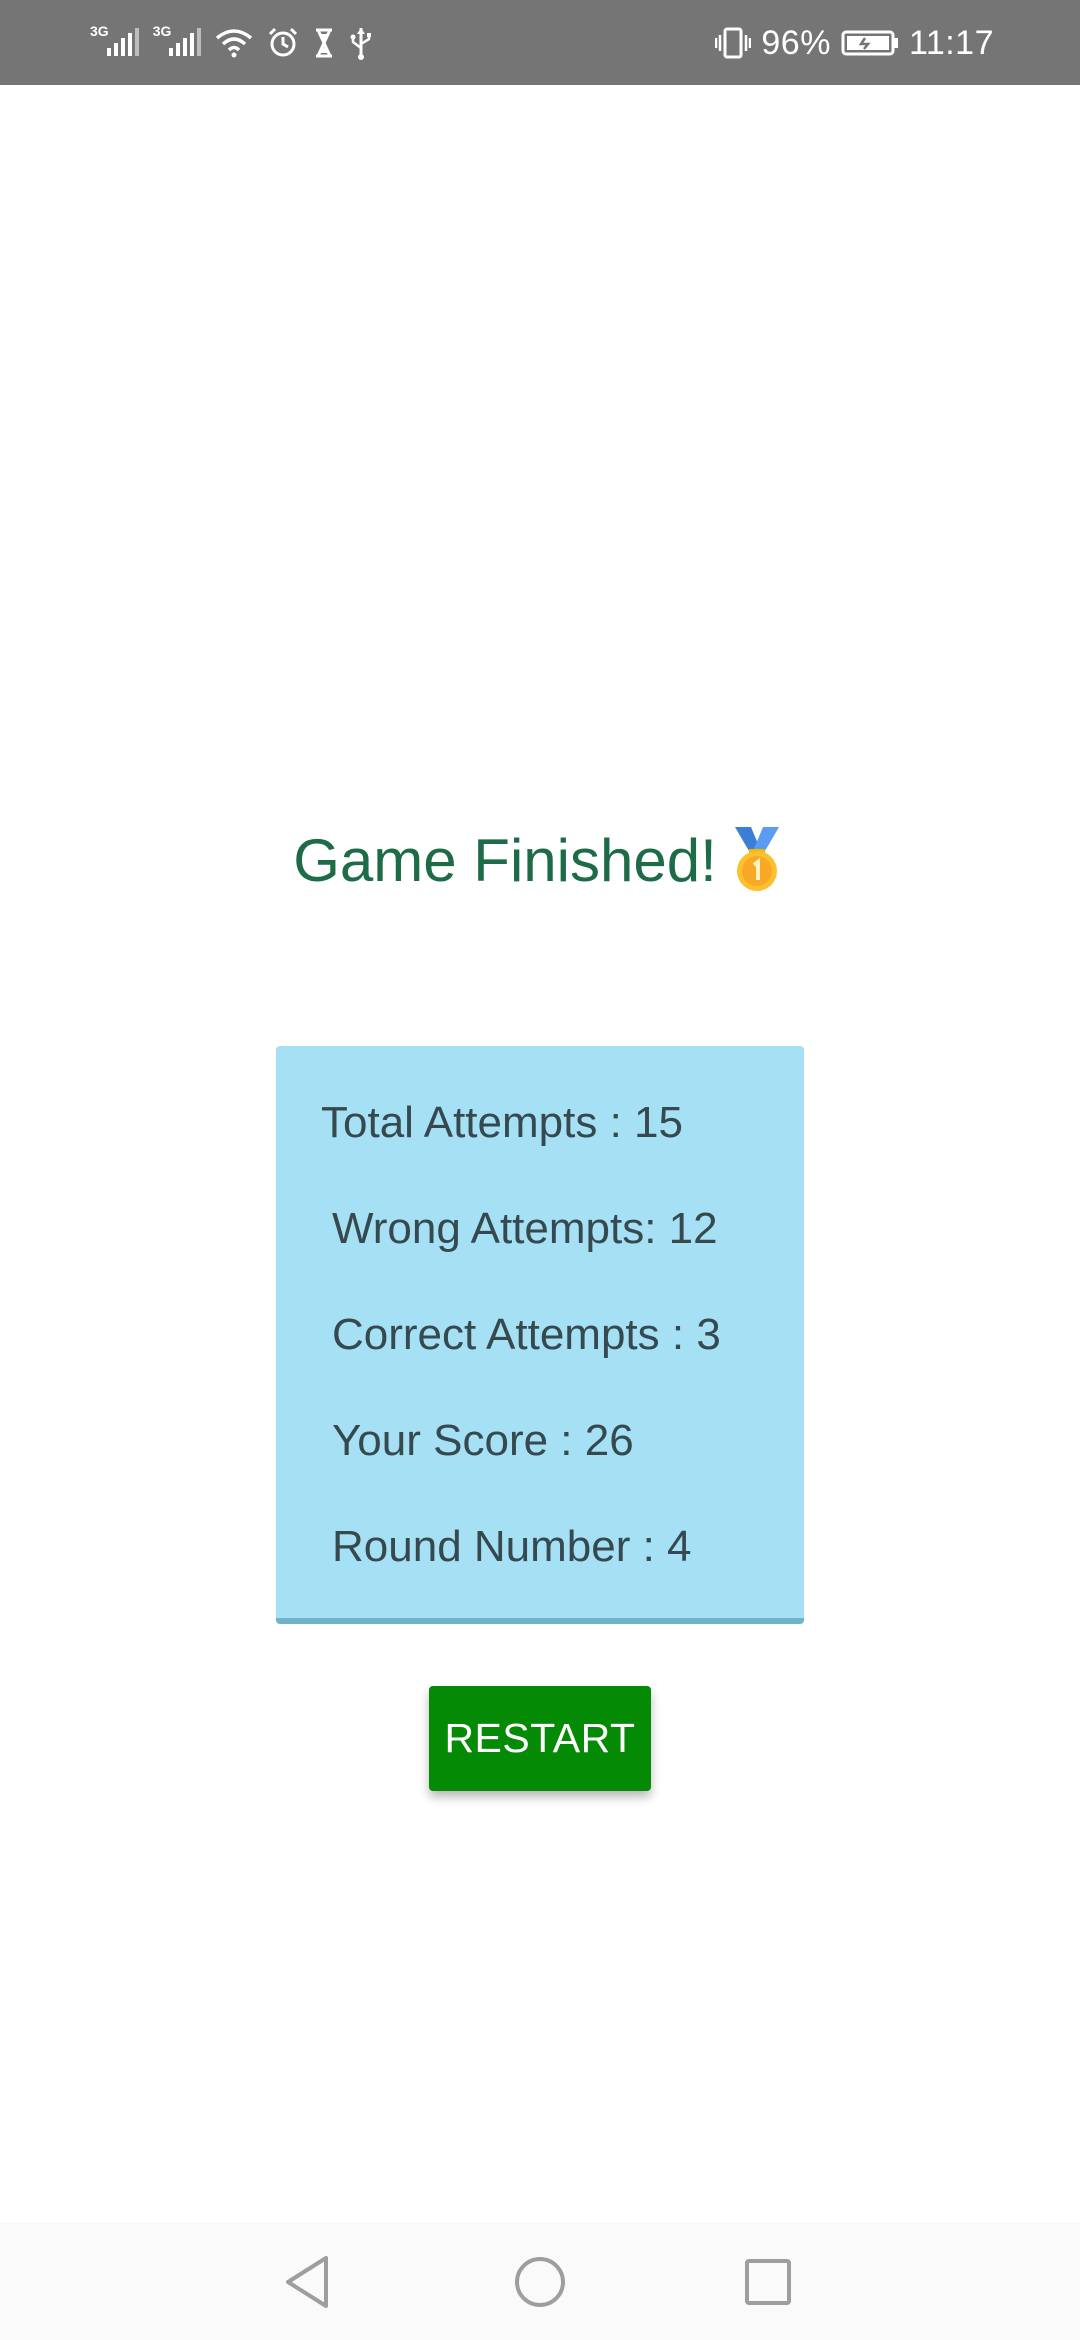 This screenshot has height=2340, width=1080. What do you see at coordinates (114, 40) in the screenshot?
I see `signal-1-icon: 3G` at bounding box center [114, 40].